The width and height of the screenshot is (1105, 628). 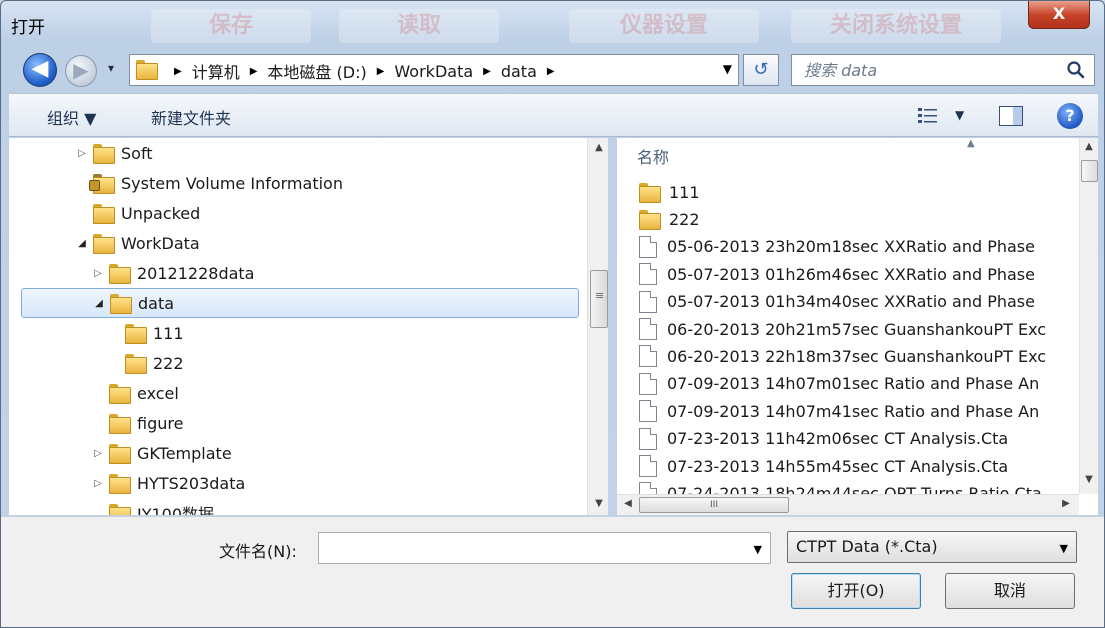 I want to click on scrollbar-thumb: III, so click(x=714, y=505).